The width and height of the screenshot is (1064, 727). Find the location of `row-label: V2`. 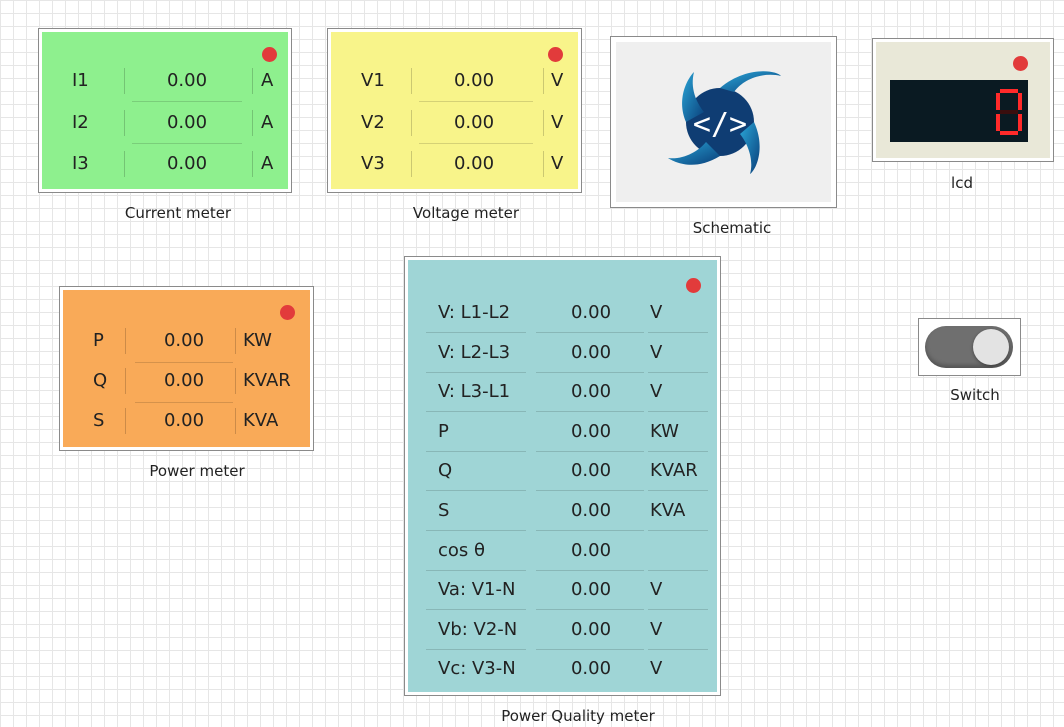

row-label: V2 is located at coordinates (373, 122).